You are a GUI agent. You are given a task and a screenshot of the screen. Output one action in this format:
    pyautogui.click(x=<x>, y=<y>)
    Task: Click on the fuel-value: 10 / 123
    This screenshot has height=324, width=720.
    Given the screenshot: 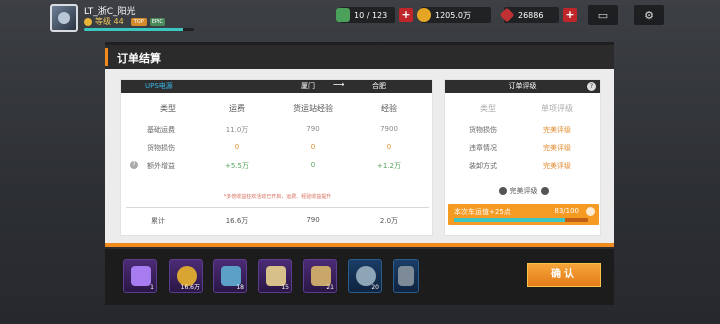 What is the action you would take?
    pyautogui.click(x=371, y=15)
    